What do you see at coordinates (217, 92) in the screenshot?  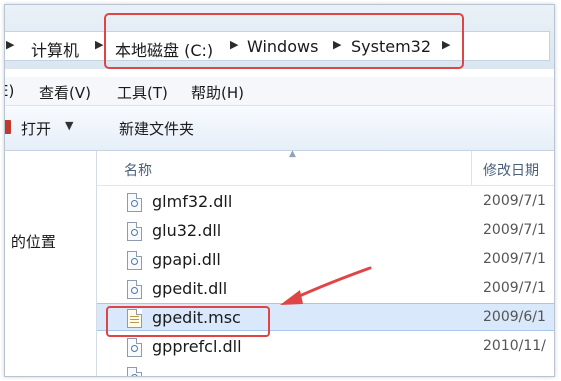 I see `menu-help: 帮助(H)` at bounding box center [217, 92].